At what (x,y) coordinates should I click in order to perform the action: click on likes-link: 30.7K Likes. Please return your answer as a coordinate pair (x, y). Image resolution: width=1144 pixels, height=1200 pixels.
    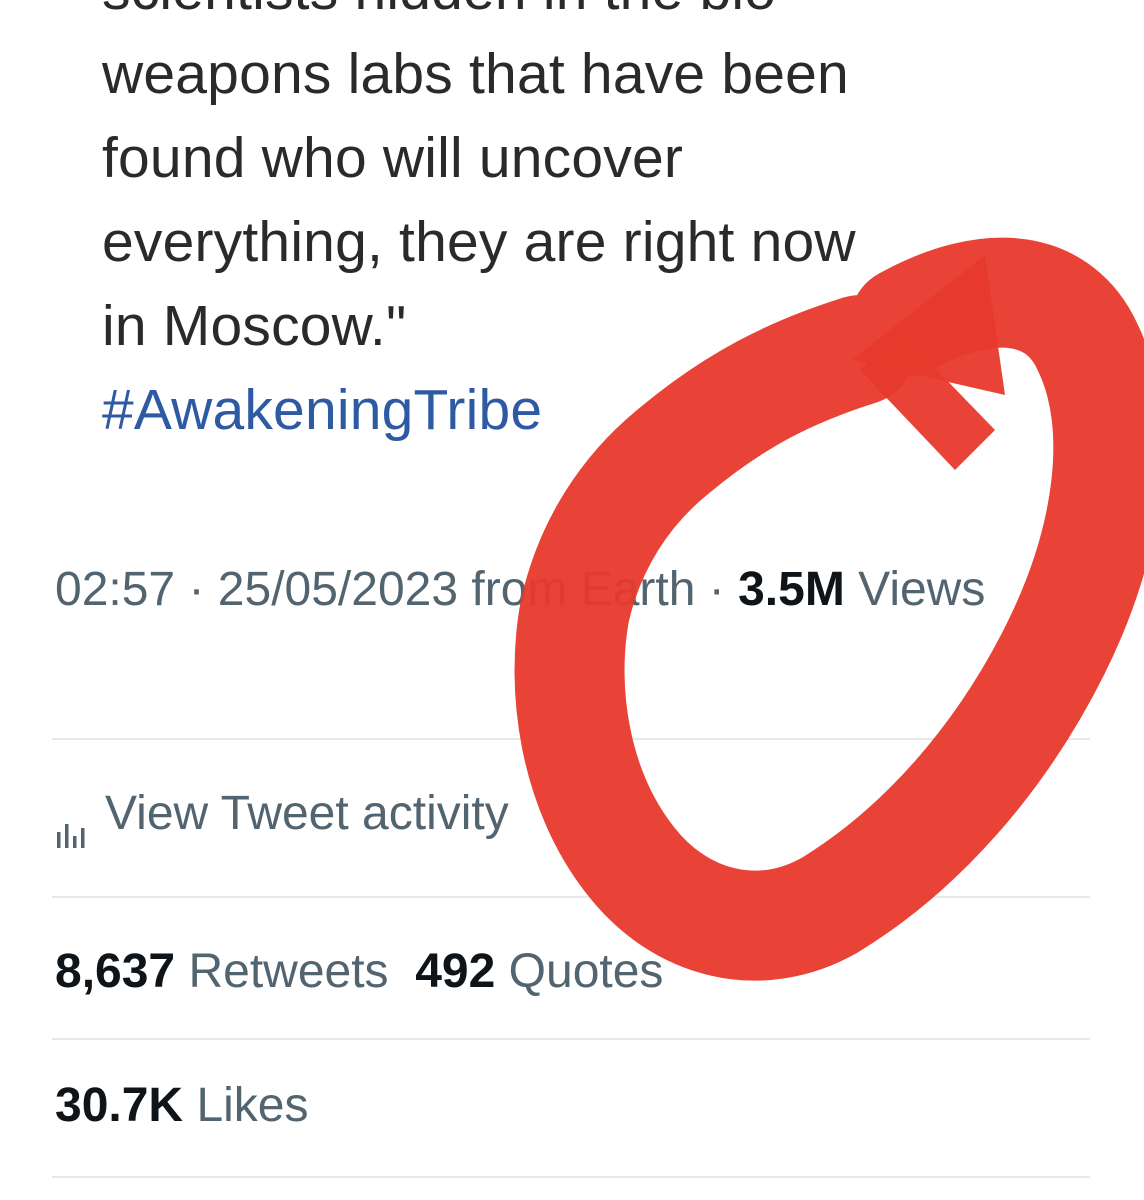
    Looking at the image, I should click on (182, 1106).